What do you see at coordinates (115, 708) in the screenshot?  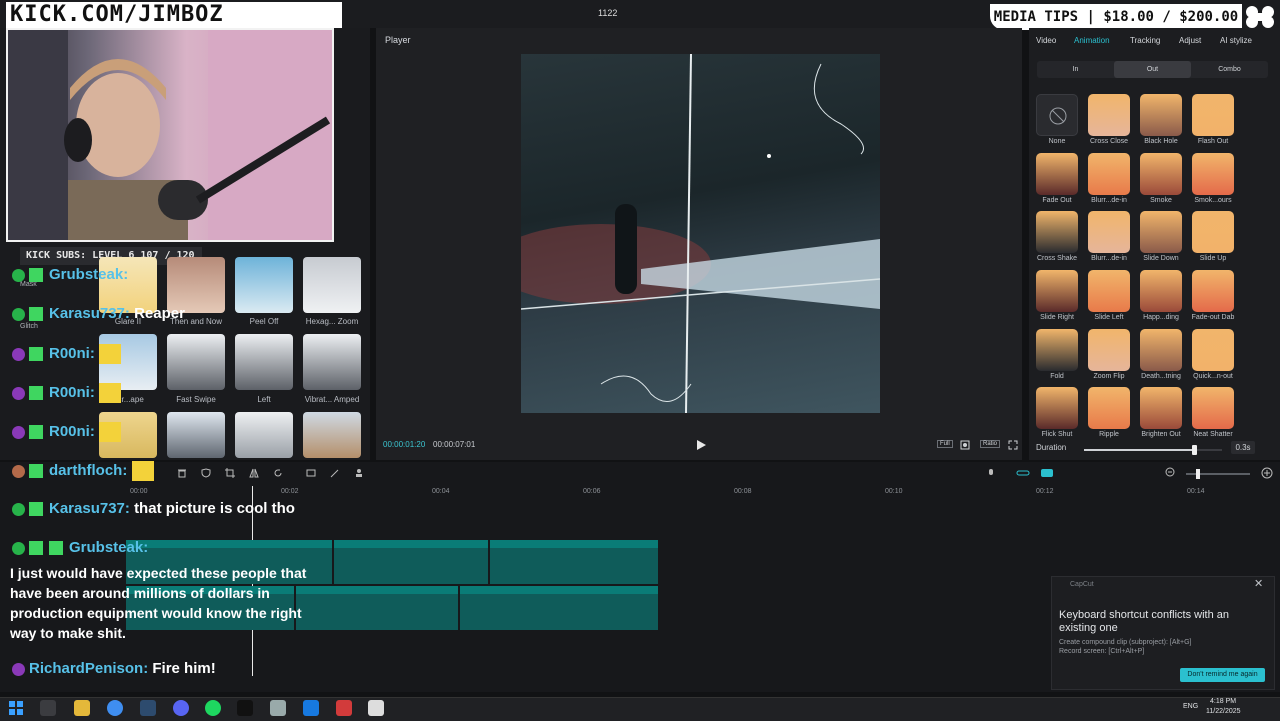 I see `chrome-icon` at bounding box center [115, 708].